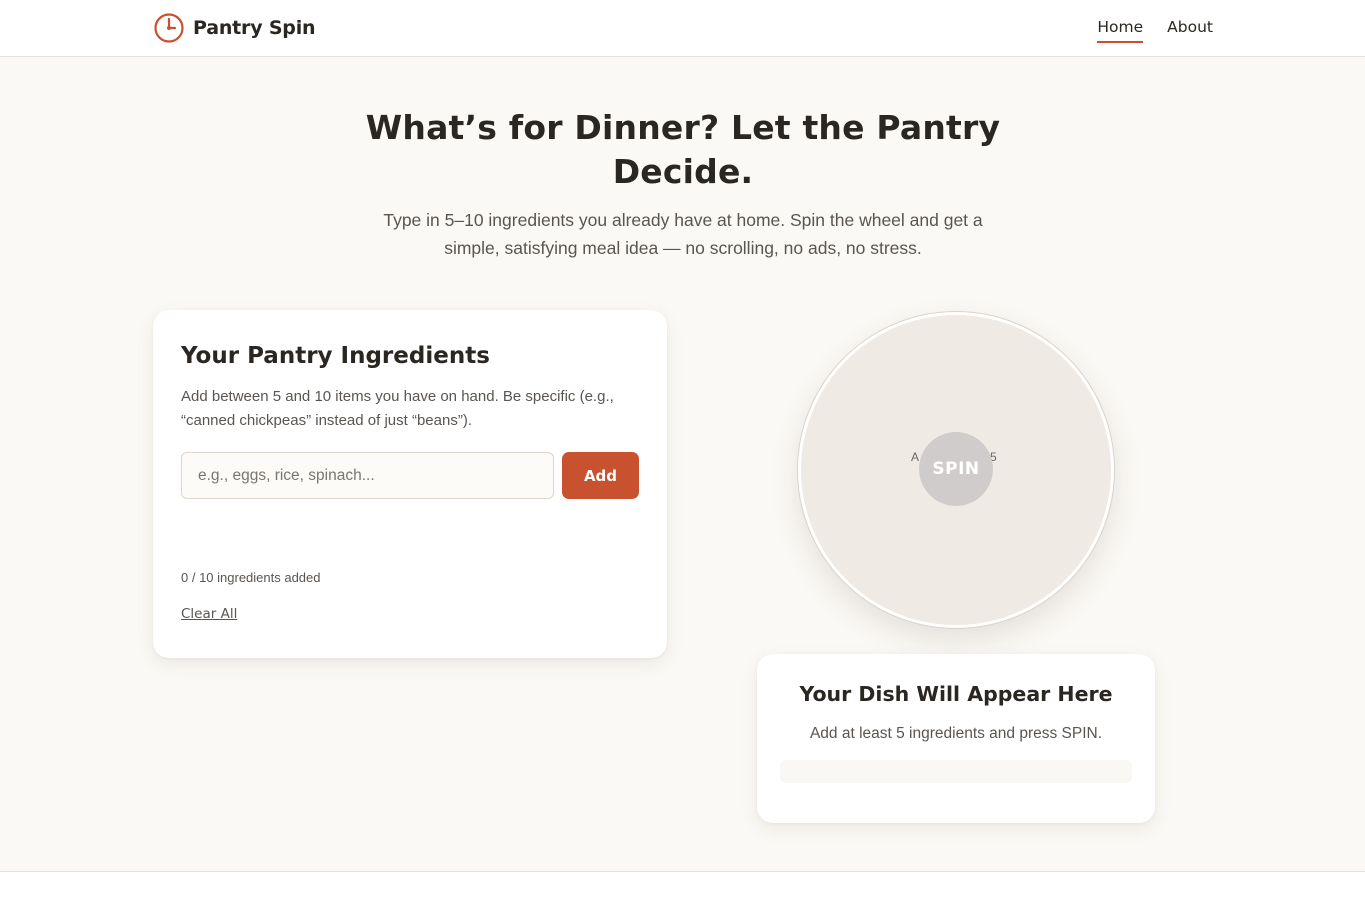 This screenshot has height=900, width=1365. I want to click on nav-home-link: Home, so click(1120, 30).